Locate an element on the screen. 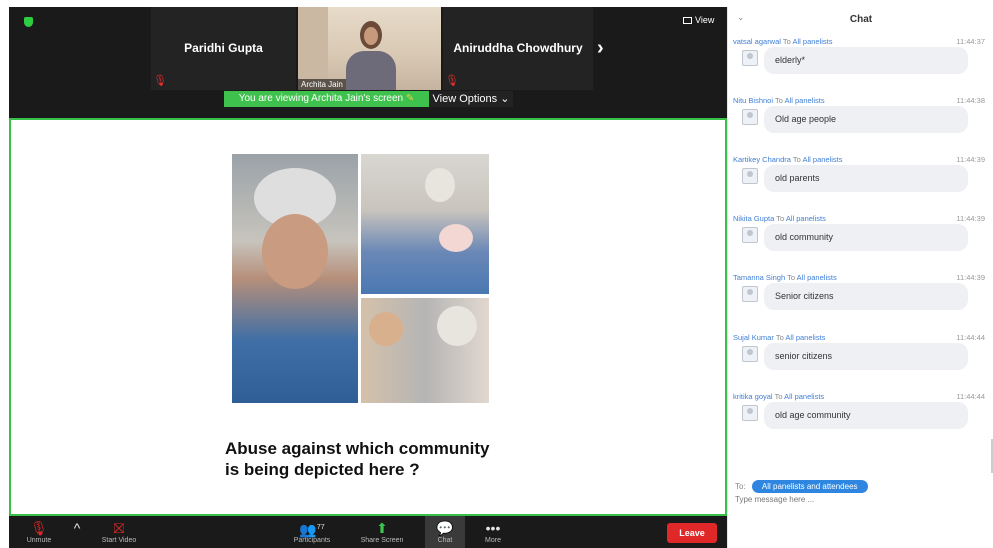 This screenshot has width=993, height=548. participants-button: 👥77 Participants is located at coordinates (312, 531).